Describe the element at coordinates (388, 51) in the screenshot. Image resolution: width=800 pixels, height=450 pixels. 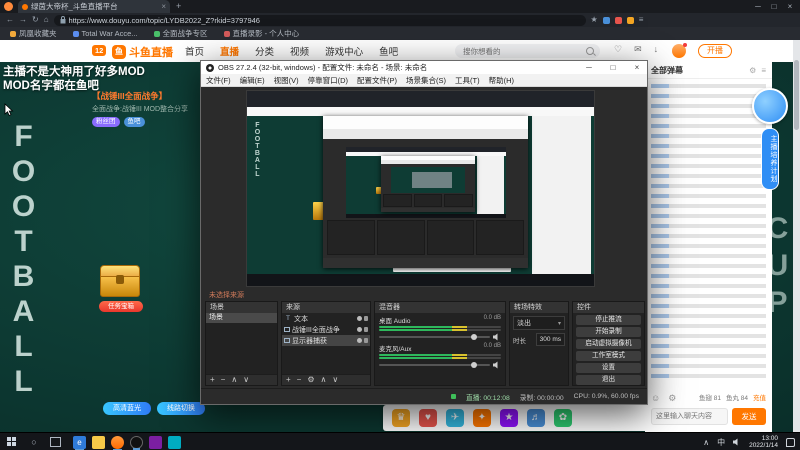
I see `nav-yuba: 鱼吧` at that location.